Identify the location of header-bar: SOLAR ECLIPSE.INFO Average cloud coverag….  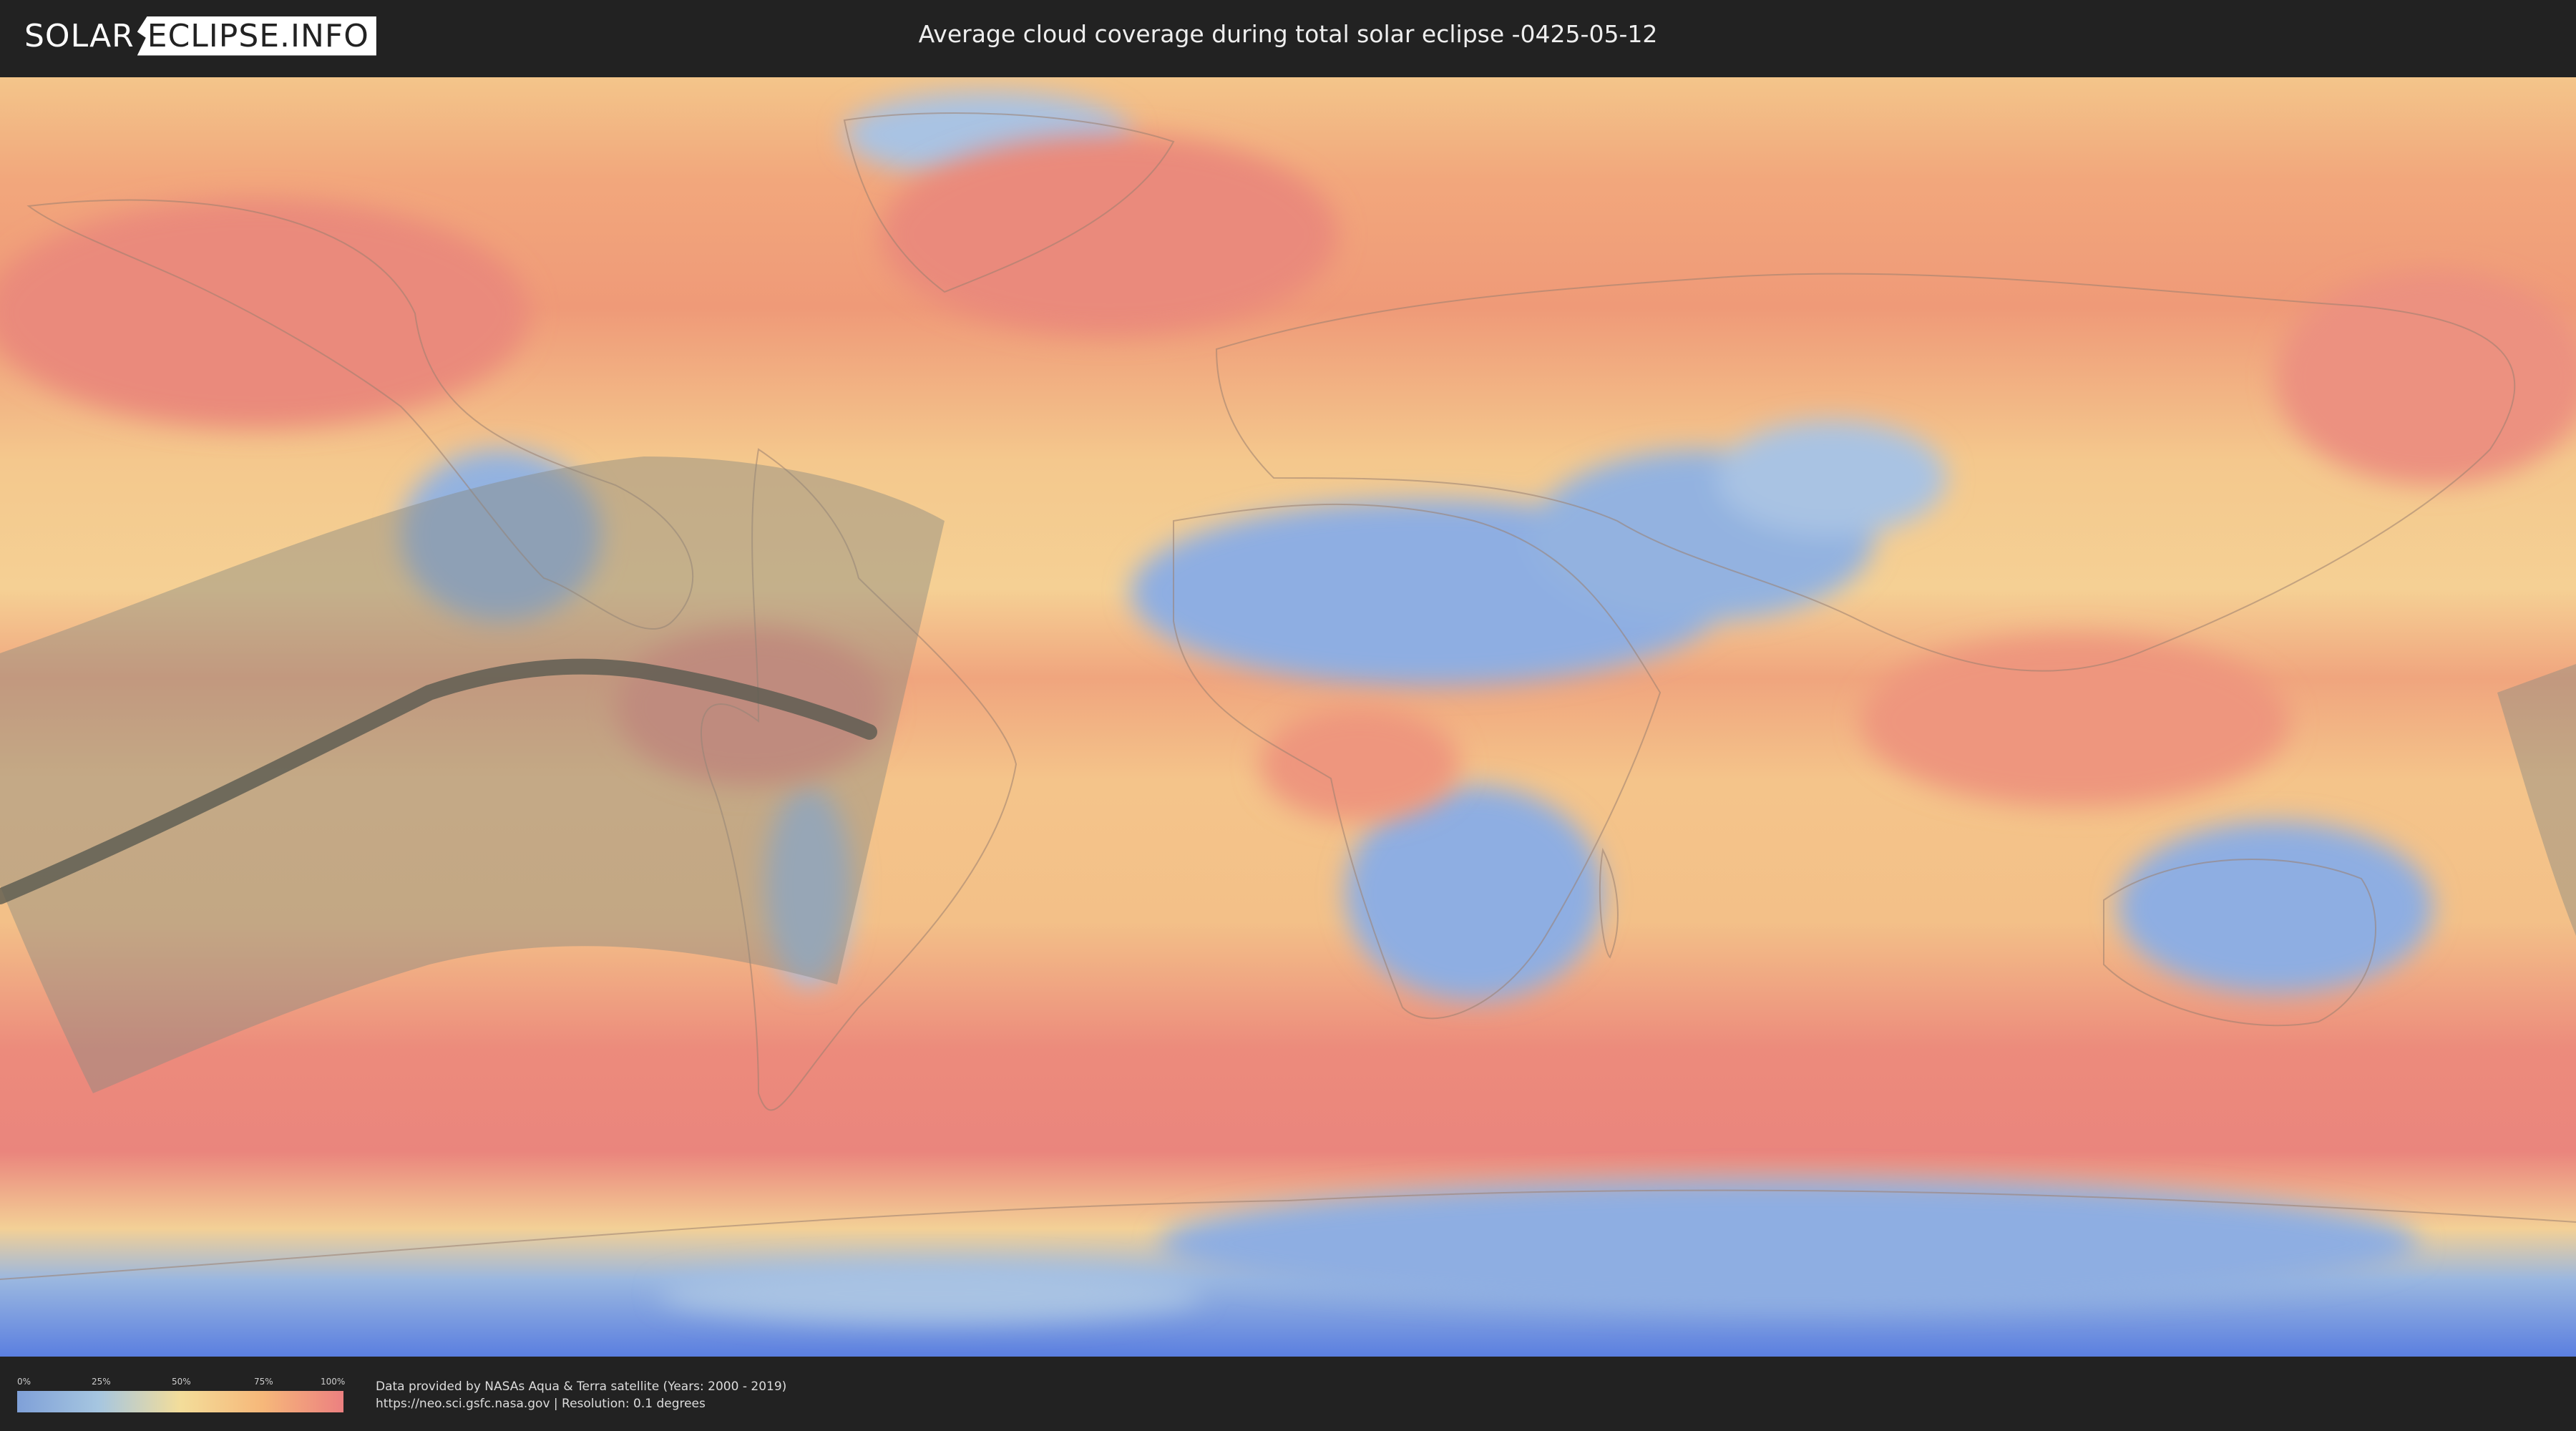
(1288, 36).